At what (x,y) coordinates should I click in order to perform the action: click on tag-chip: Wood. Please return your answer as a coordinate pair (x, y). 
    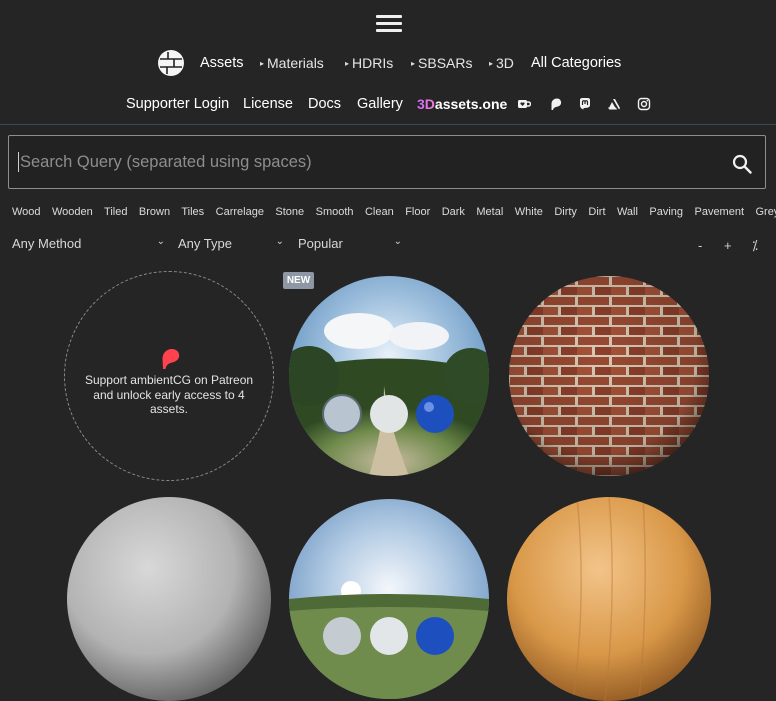
    Looking at the image, I should click on (26, 212).